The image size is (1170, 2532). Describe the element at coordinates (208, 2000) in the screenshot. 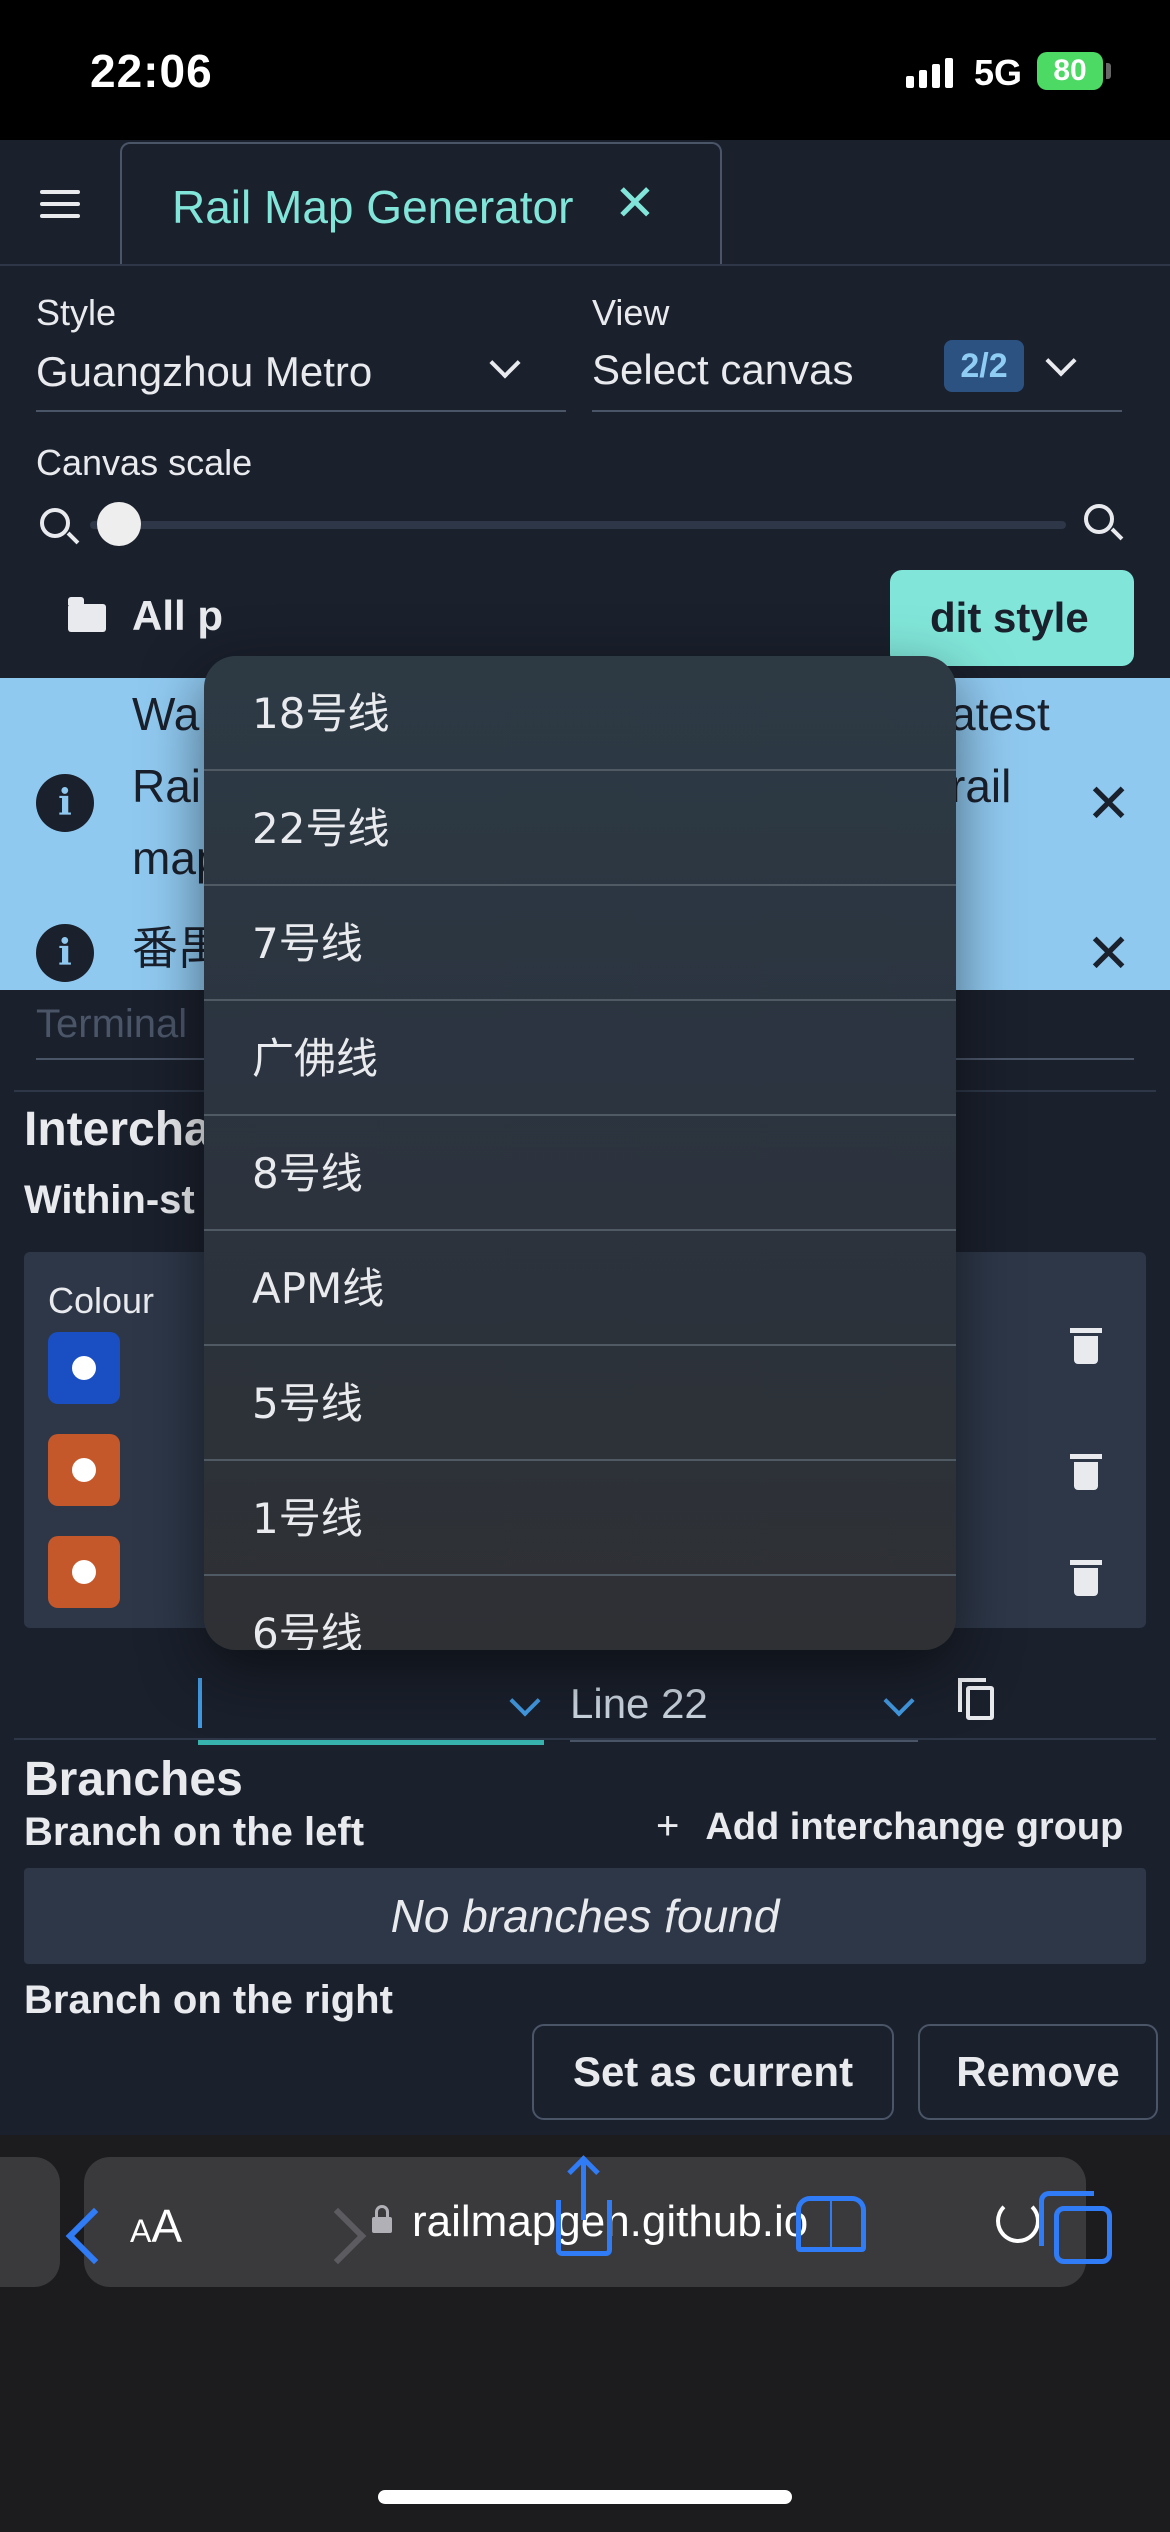

I see `branch-right-heading: Branch on the right` at that location.